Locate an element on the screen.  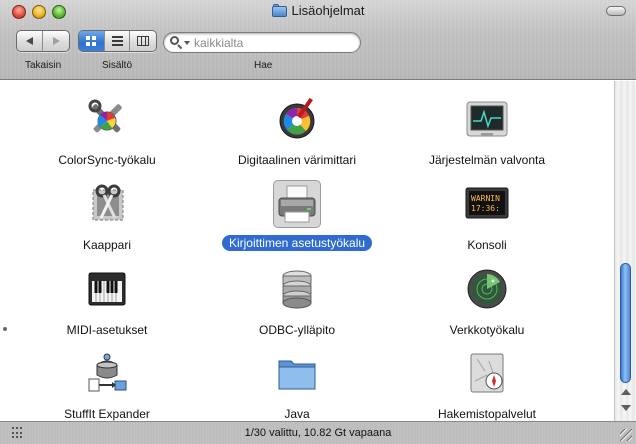
window-title-bar: Lisäohjelmat is located at coordinates (318, 12).